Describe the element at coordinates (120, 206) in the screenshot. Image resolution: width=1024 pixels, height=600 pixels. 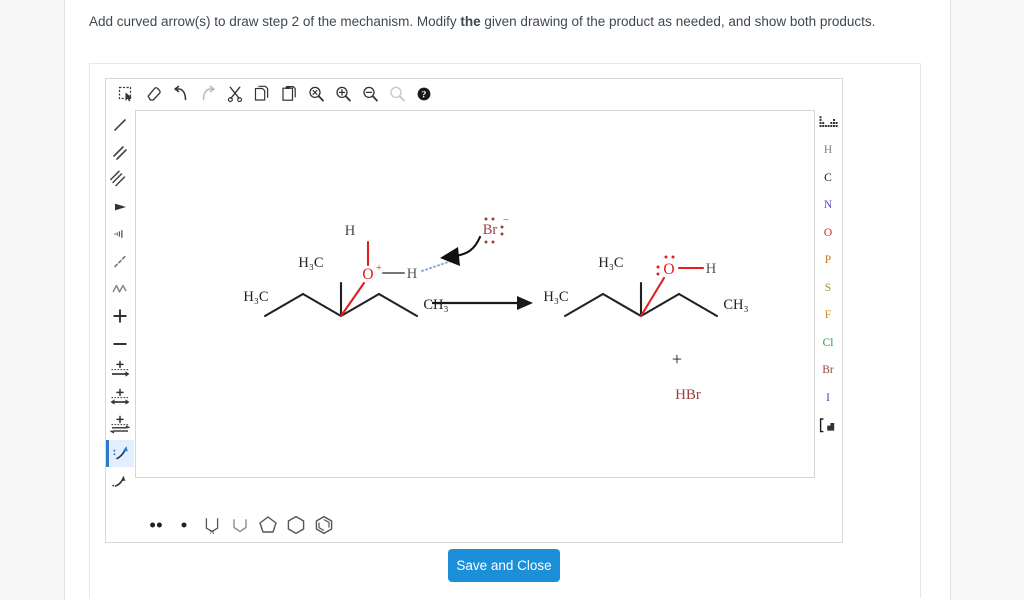
I see `wedge-bond-tool` at that location.